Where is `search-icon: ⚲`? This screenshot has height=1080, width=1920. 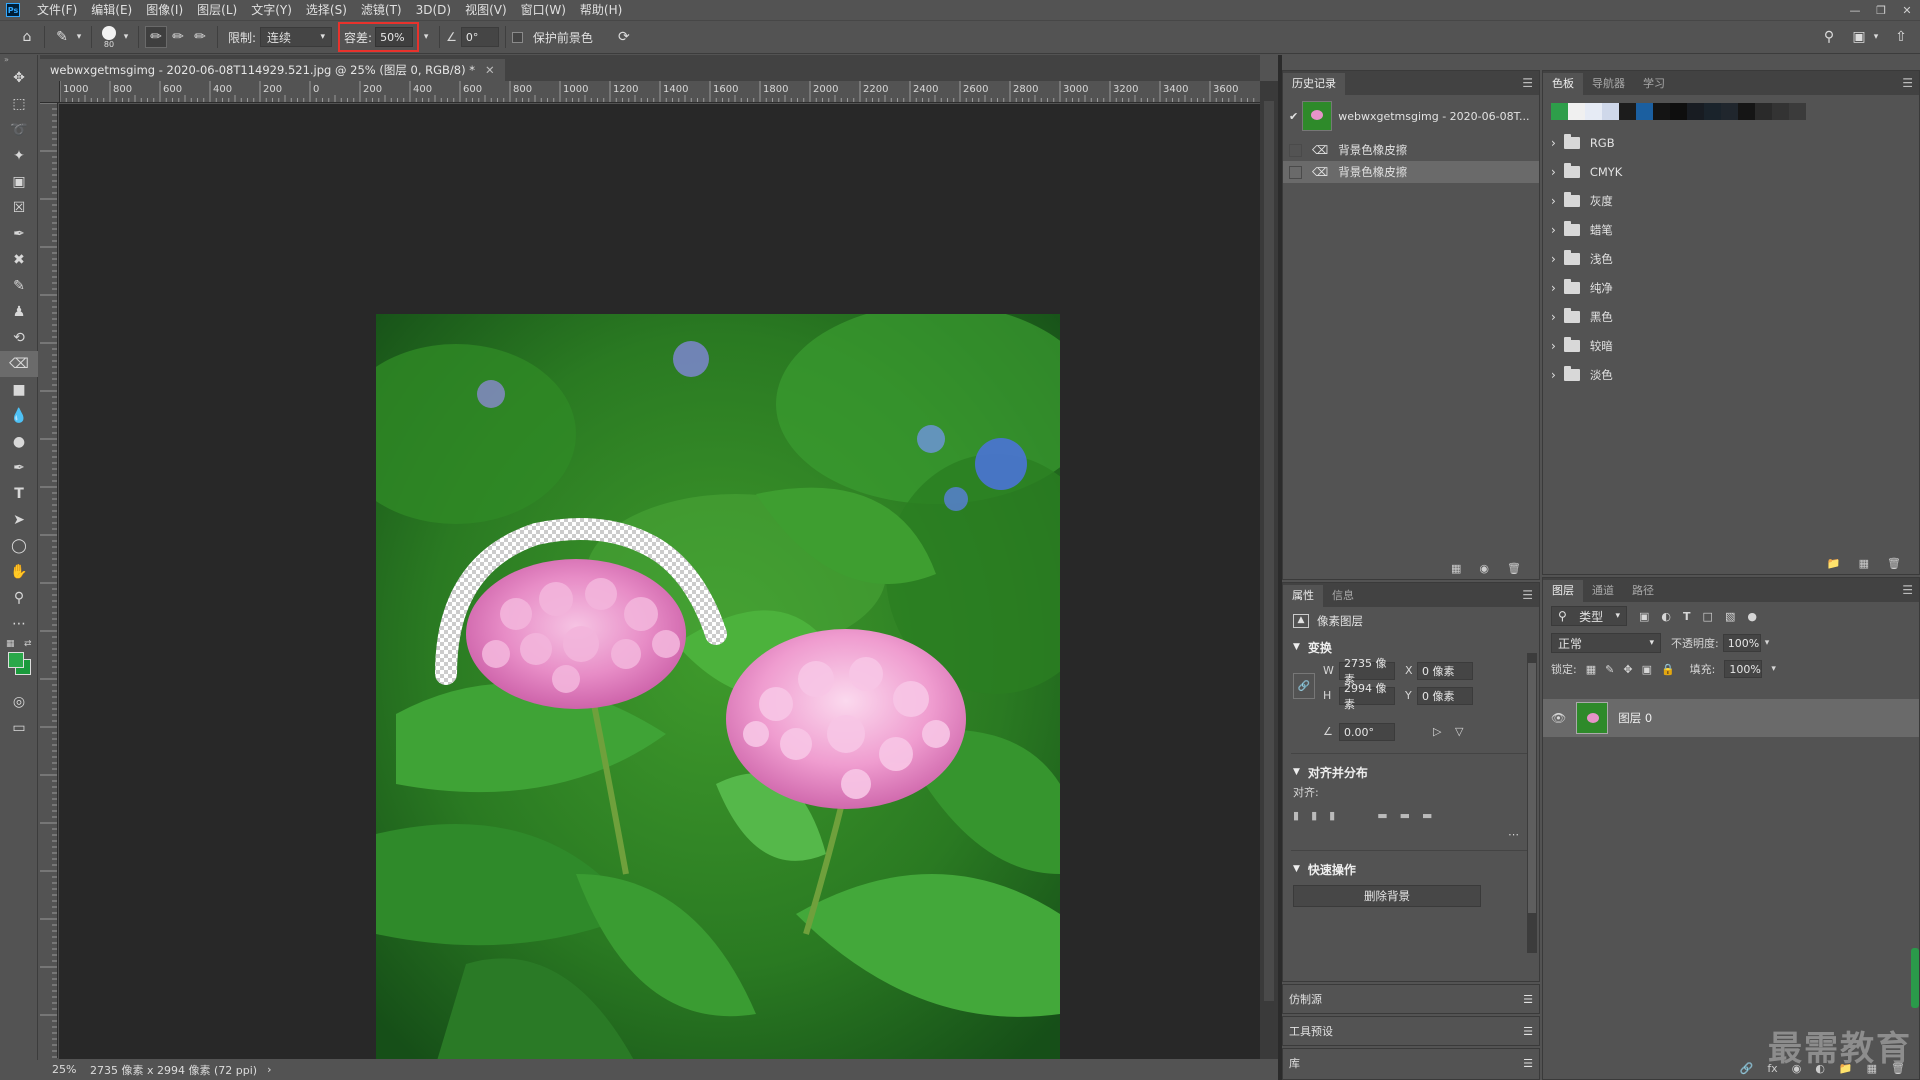 search-icon: ⚲ is located at coordinates (1829, 37).